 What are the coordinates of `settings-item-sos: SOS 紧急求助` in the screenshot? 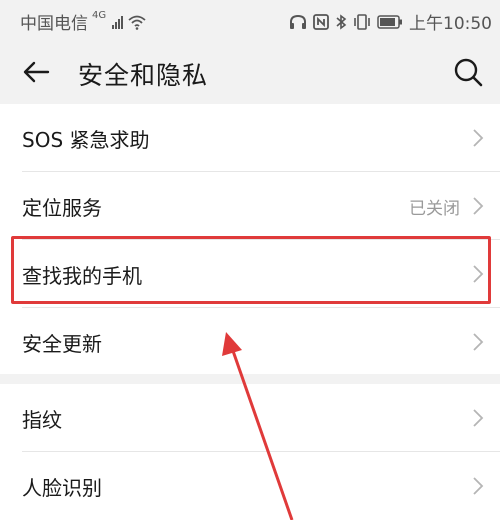 It's located at (250, 138).